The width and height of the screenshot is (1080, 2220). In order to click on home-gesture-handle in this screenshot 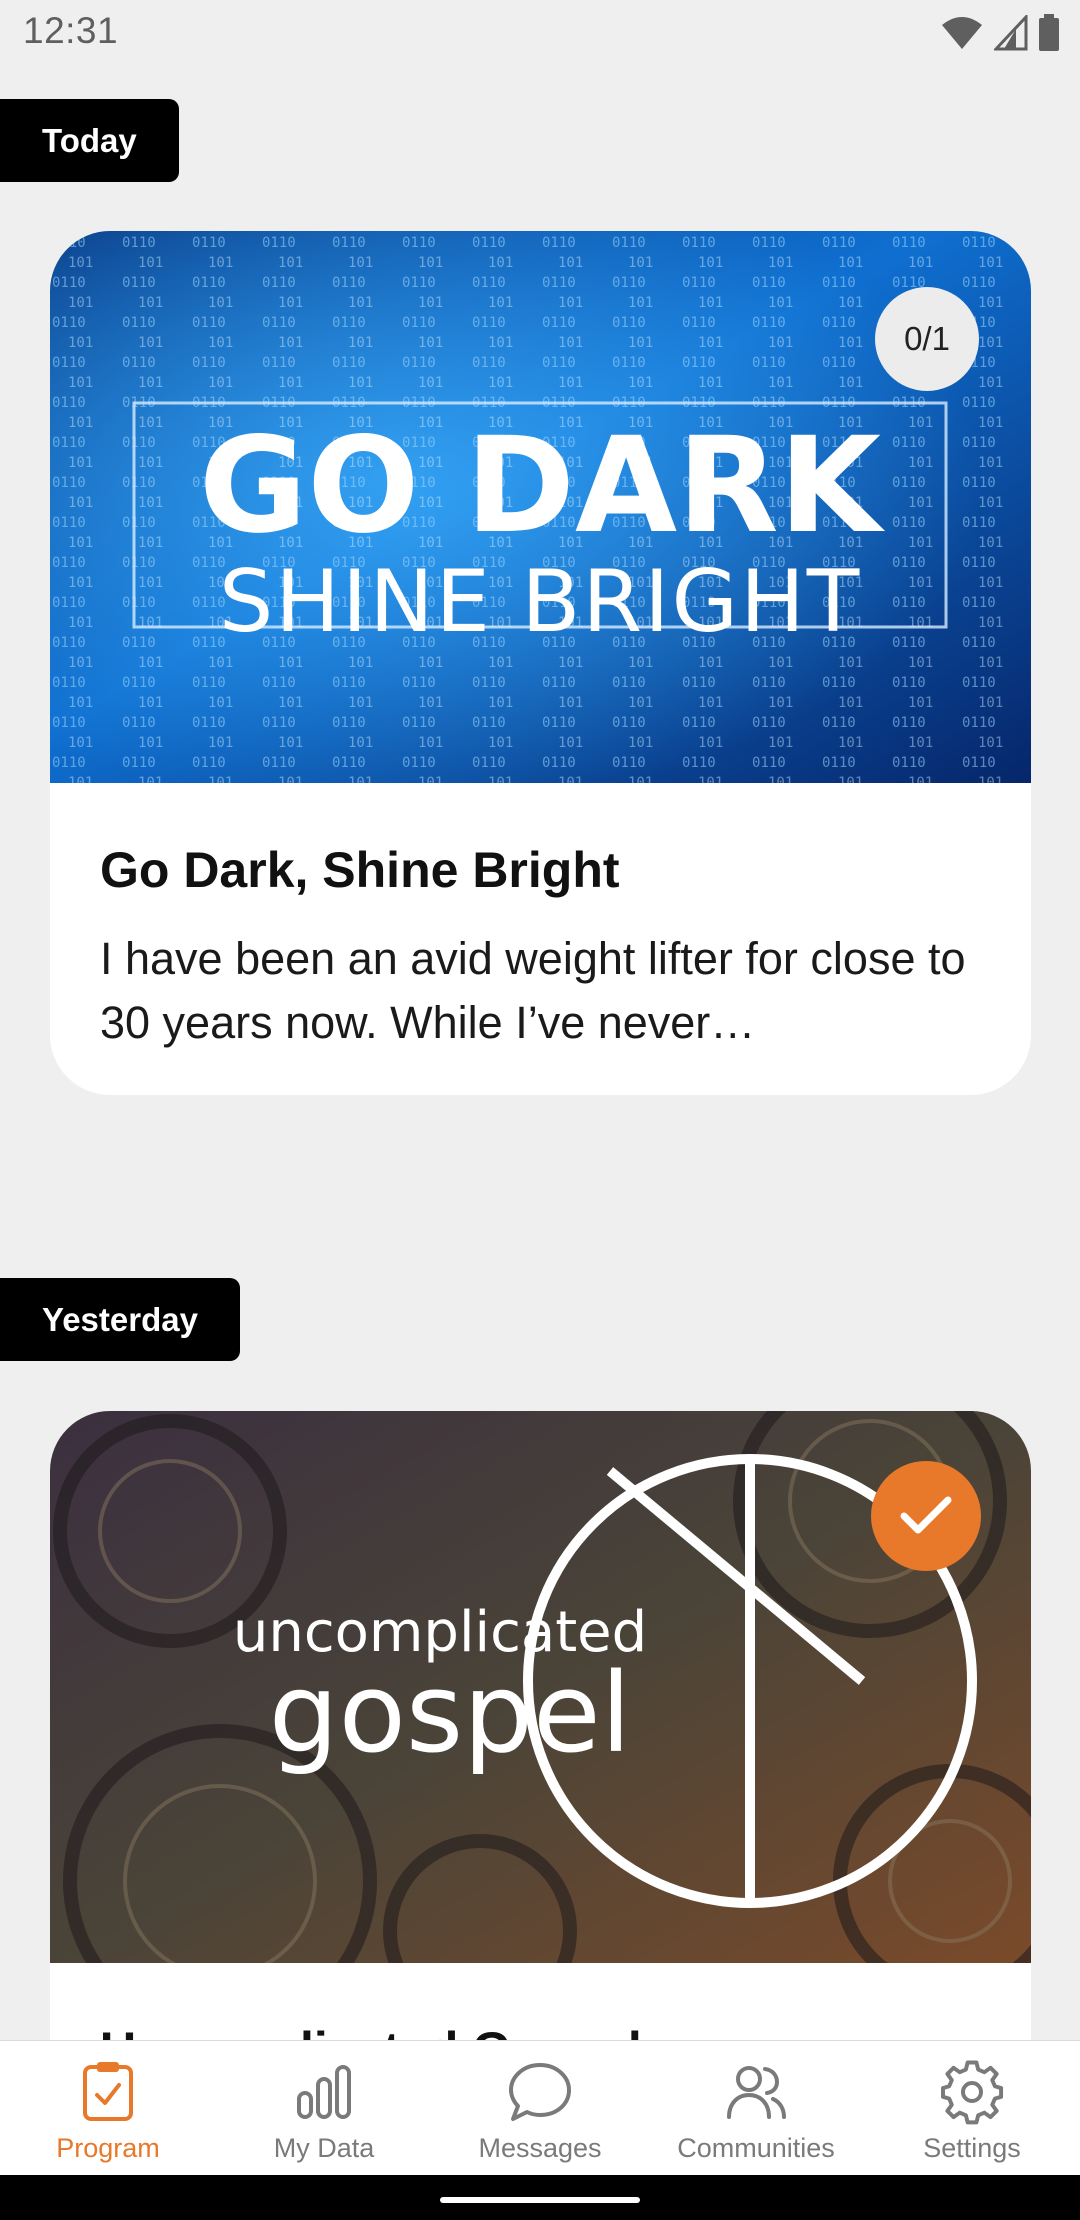, I will do `click(540, 2200)`.